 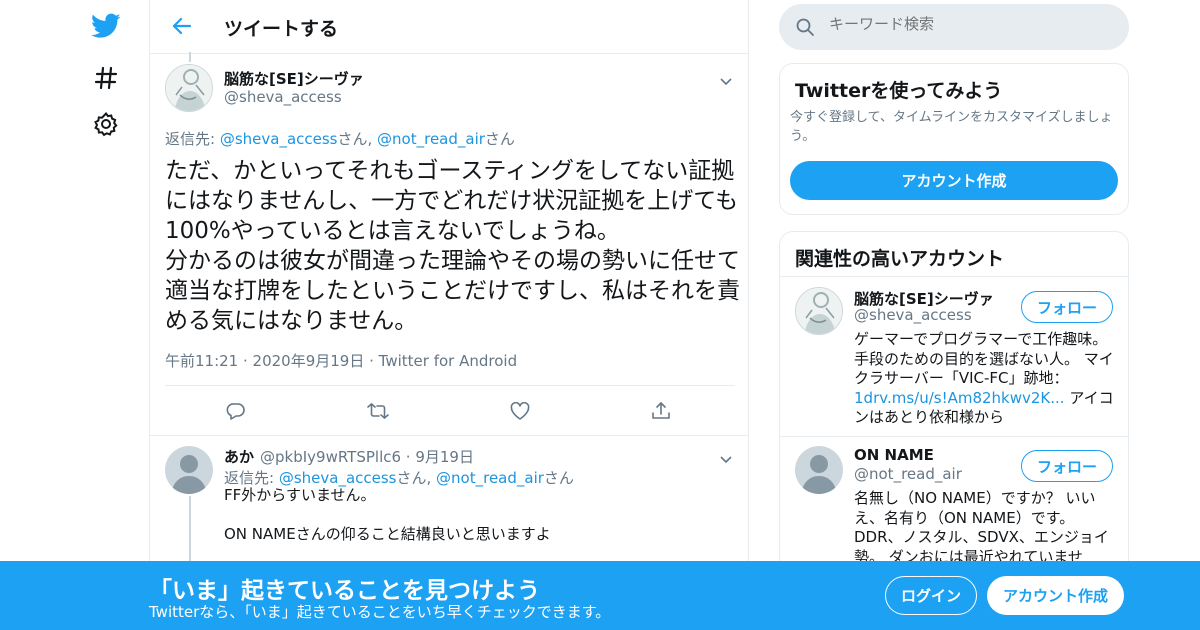 I want to click on like-icon, so click(x=520, y=411).